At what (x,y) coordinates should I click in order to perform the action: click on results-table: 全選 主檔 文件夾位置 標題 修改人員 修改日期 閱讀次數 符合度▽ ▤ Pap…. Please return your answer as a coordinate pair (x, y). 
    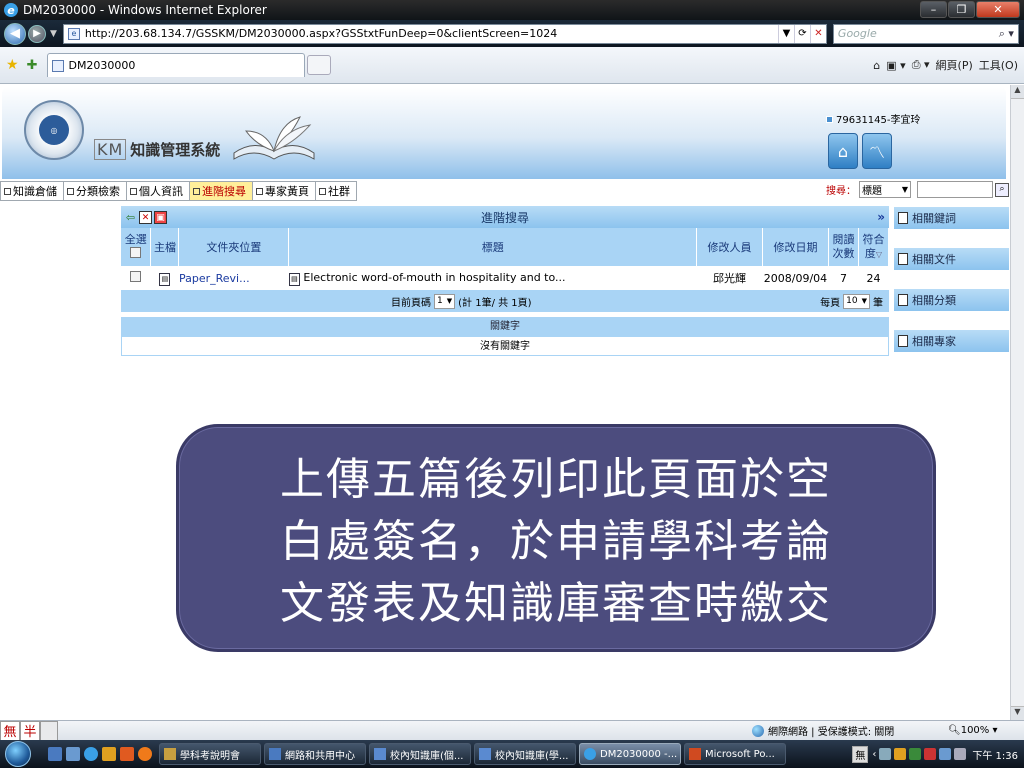
    Looking at the image, I should click on (505, 259).